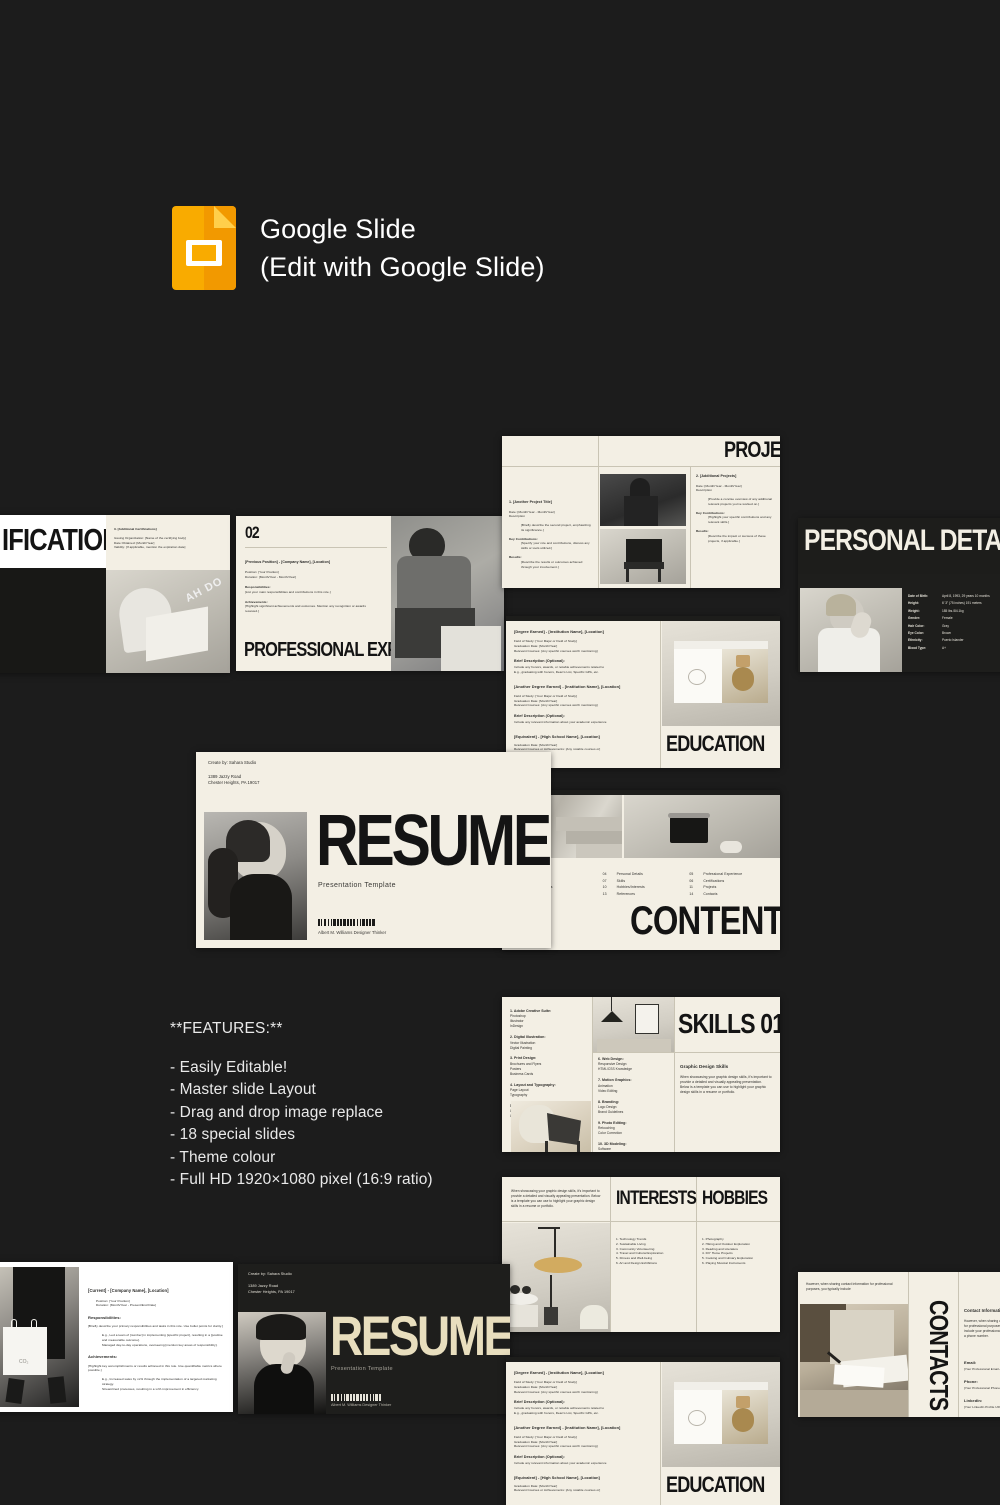 This screenshot has height=1505, width=1000. Describe the element at coordinates (914, 618) in the screenshot. I see `personal-detail-label: Gender:` at that location.